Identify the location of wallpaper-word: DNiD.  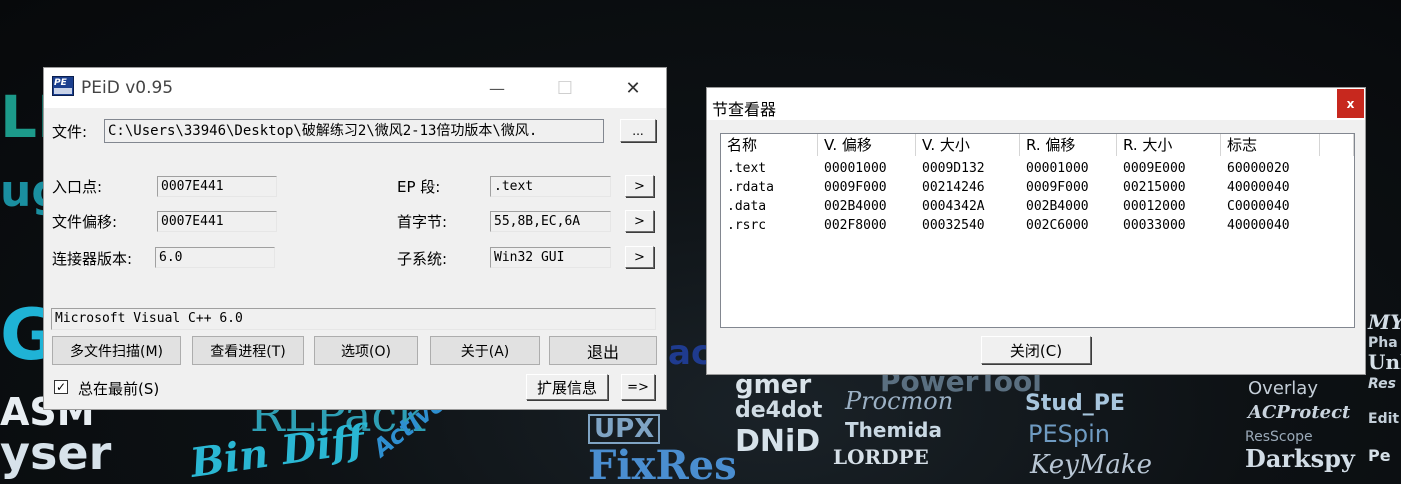
(778, 441).